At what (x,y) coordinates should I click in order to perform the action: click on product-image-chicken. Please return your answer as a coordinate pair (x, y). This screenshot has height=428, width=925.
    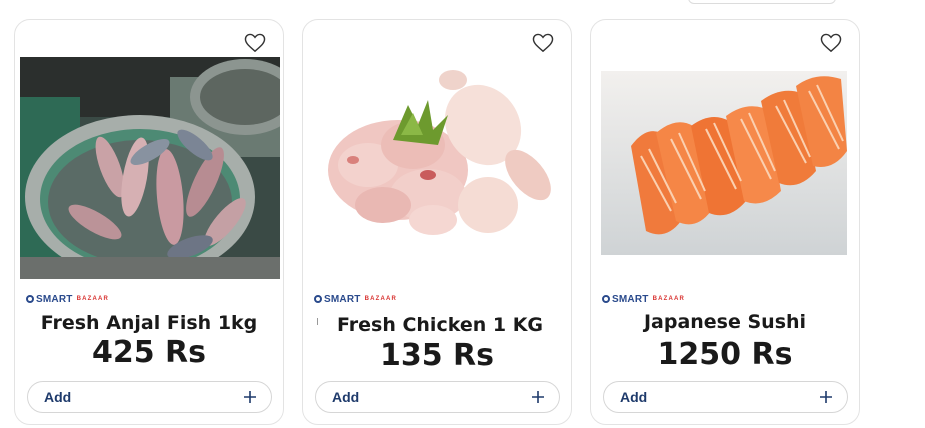
    Looking at the image, I should click on (438, 157).